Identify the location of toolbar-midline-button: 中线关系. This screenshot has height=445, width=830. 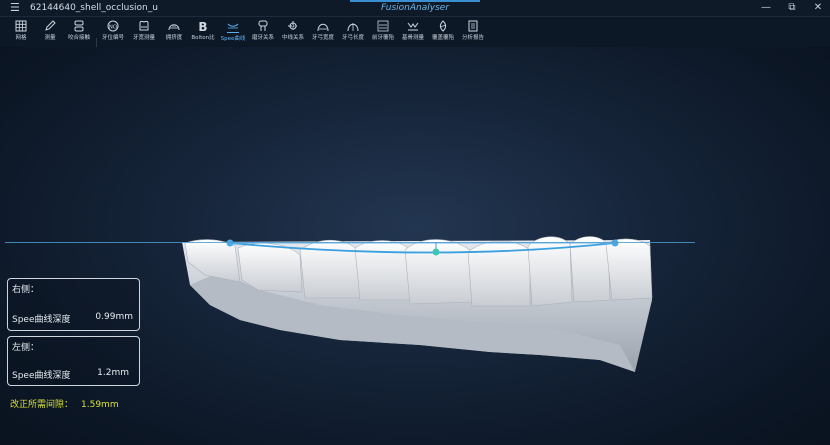
(293, 32).